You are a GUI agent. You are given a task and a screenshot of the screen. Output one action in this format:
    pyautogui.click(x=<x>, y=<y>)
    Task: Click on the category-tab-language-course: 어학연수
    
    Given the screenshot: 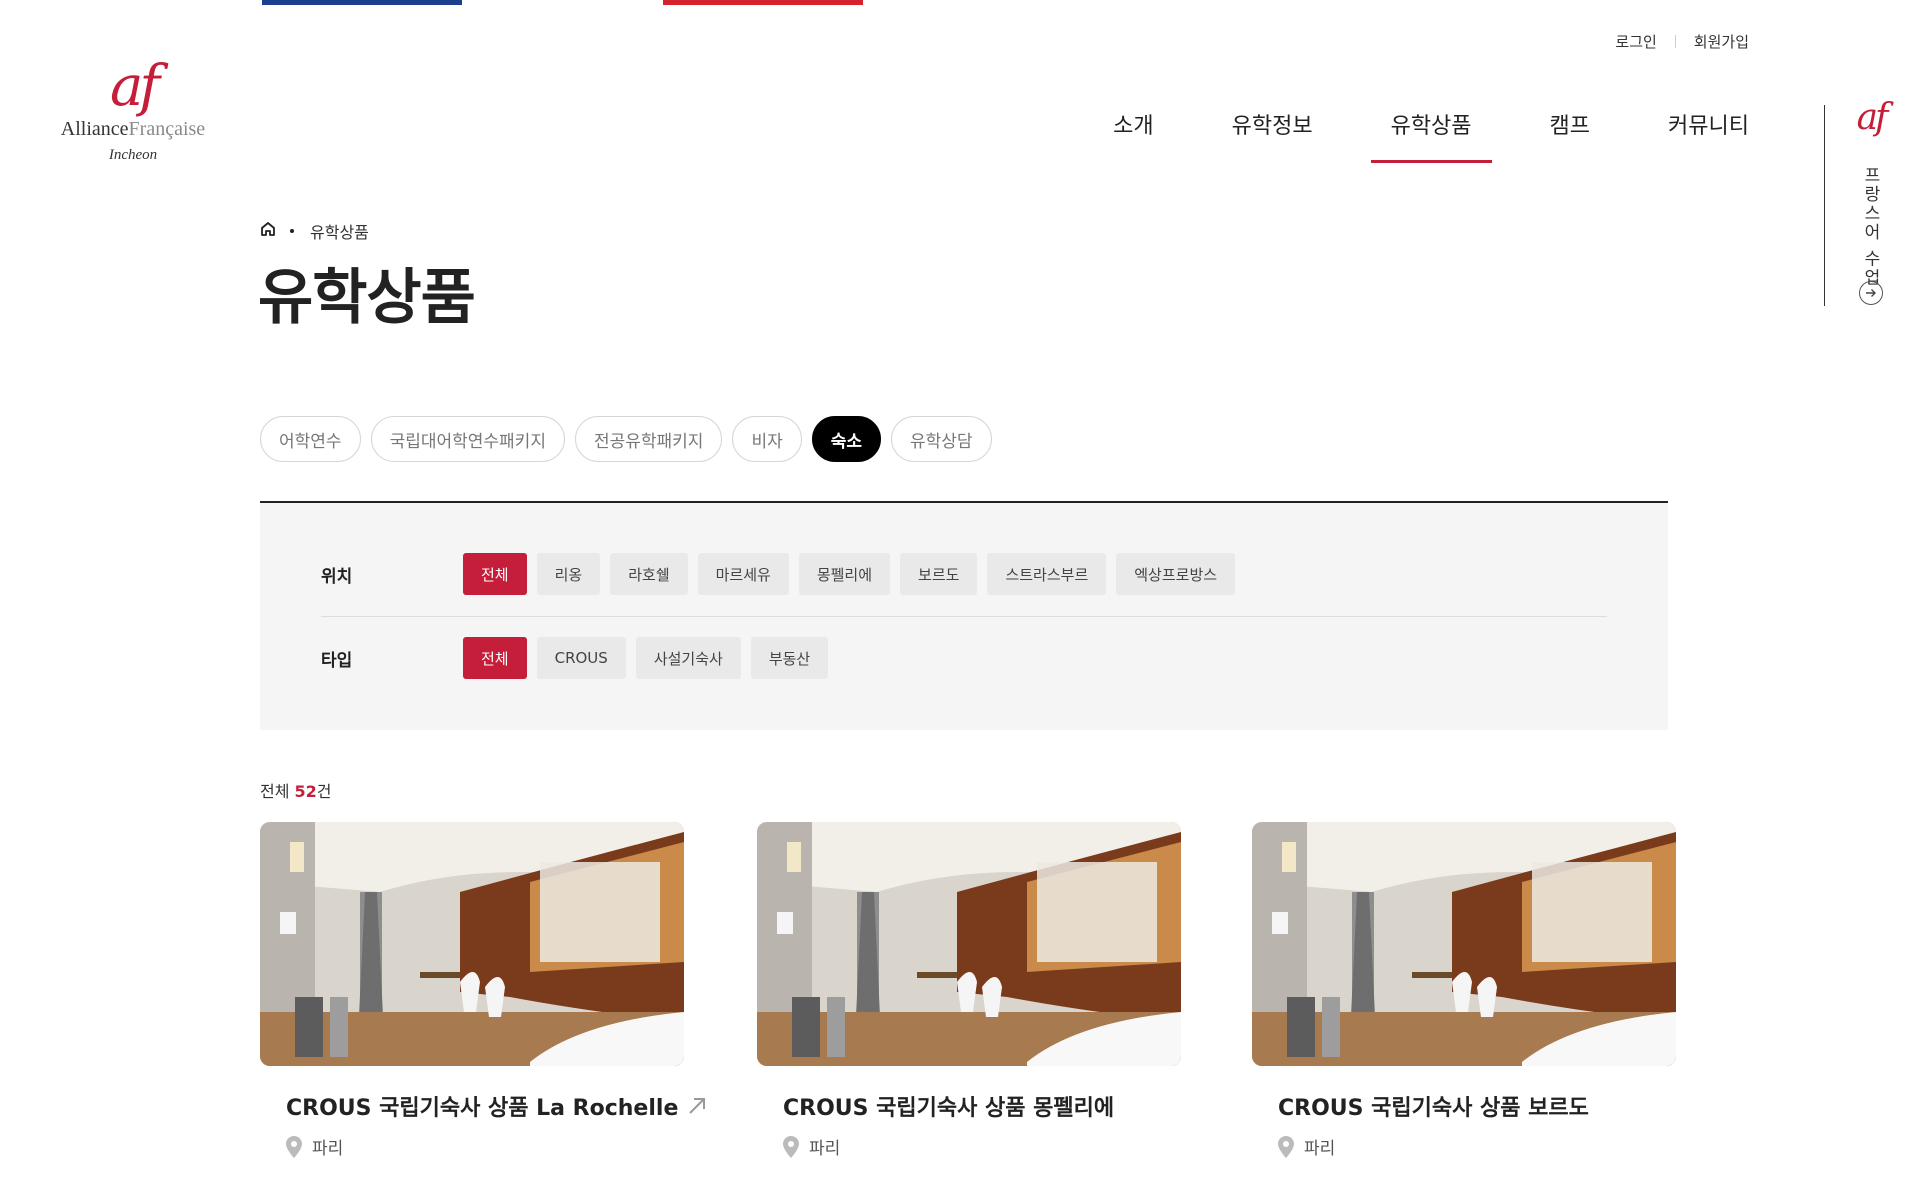 What is the action you would take?
    pyautogui.click(x=310, y=439)
    